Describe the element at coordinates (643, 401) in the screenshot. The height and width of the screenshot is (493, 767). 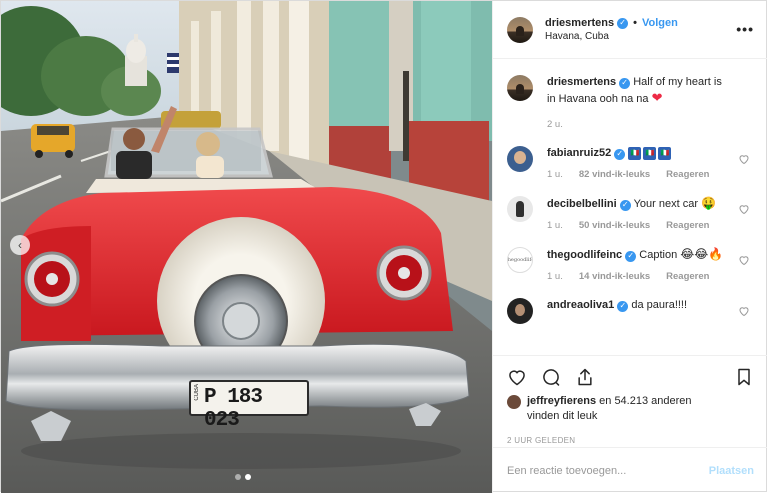
I see `likes-count: en 54.213 anderen` at that location.